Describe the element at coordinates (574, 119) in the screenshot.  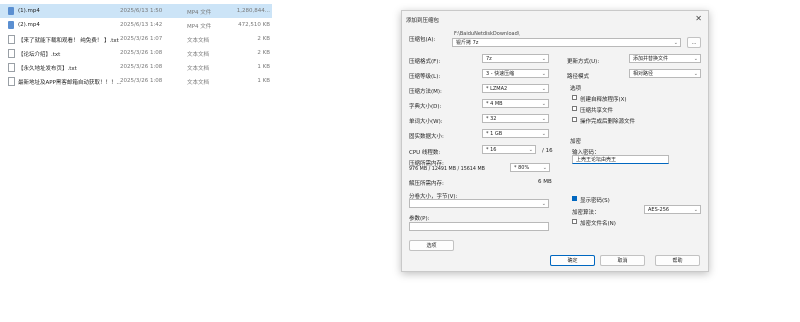
I see `delete-checkbox` at that location.